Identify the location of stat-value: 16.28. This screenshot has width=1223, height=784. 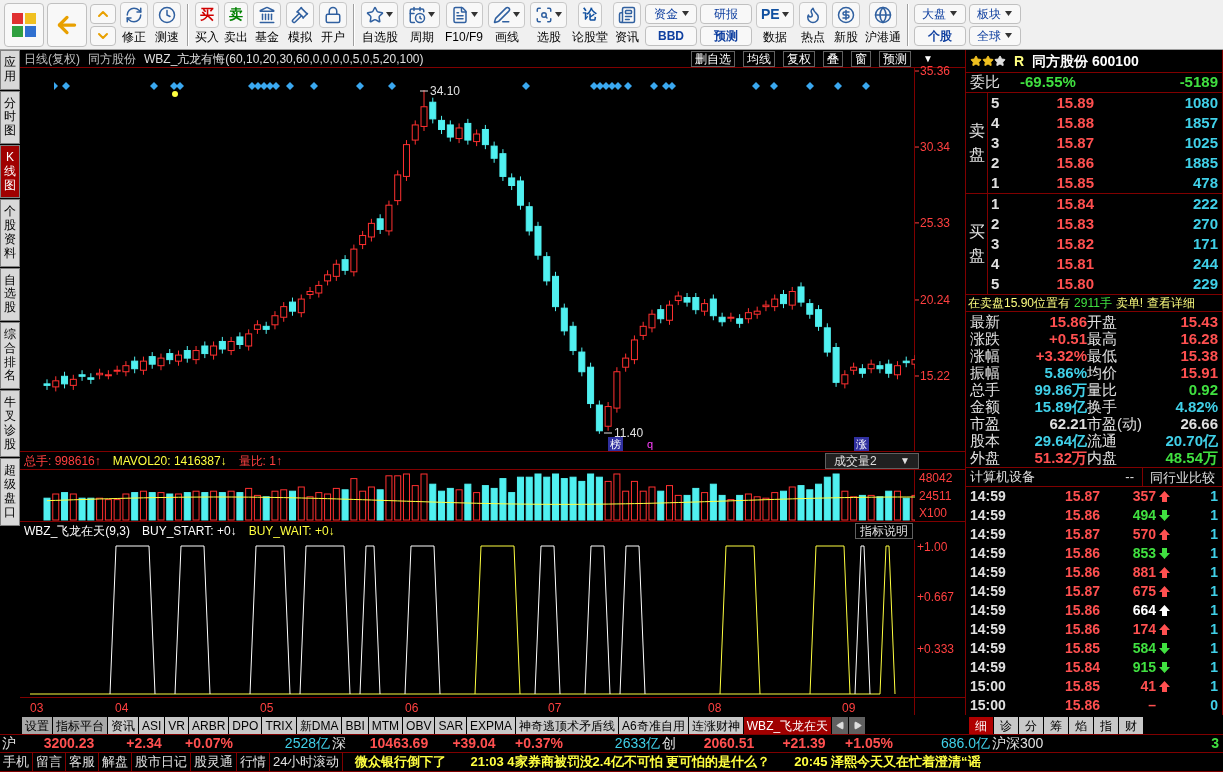
(1199, 338).